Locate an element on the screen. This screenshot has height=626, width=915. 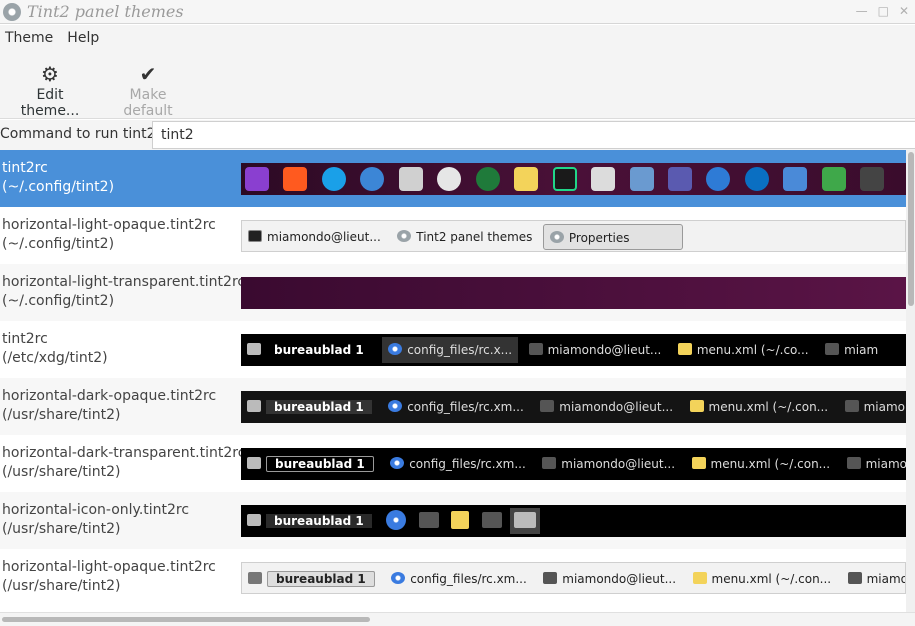
theme-preview: bureaublad 1 is located at coordinates (573, 521).